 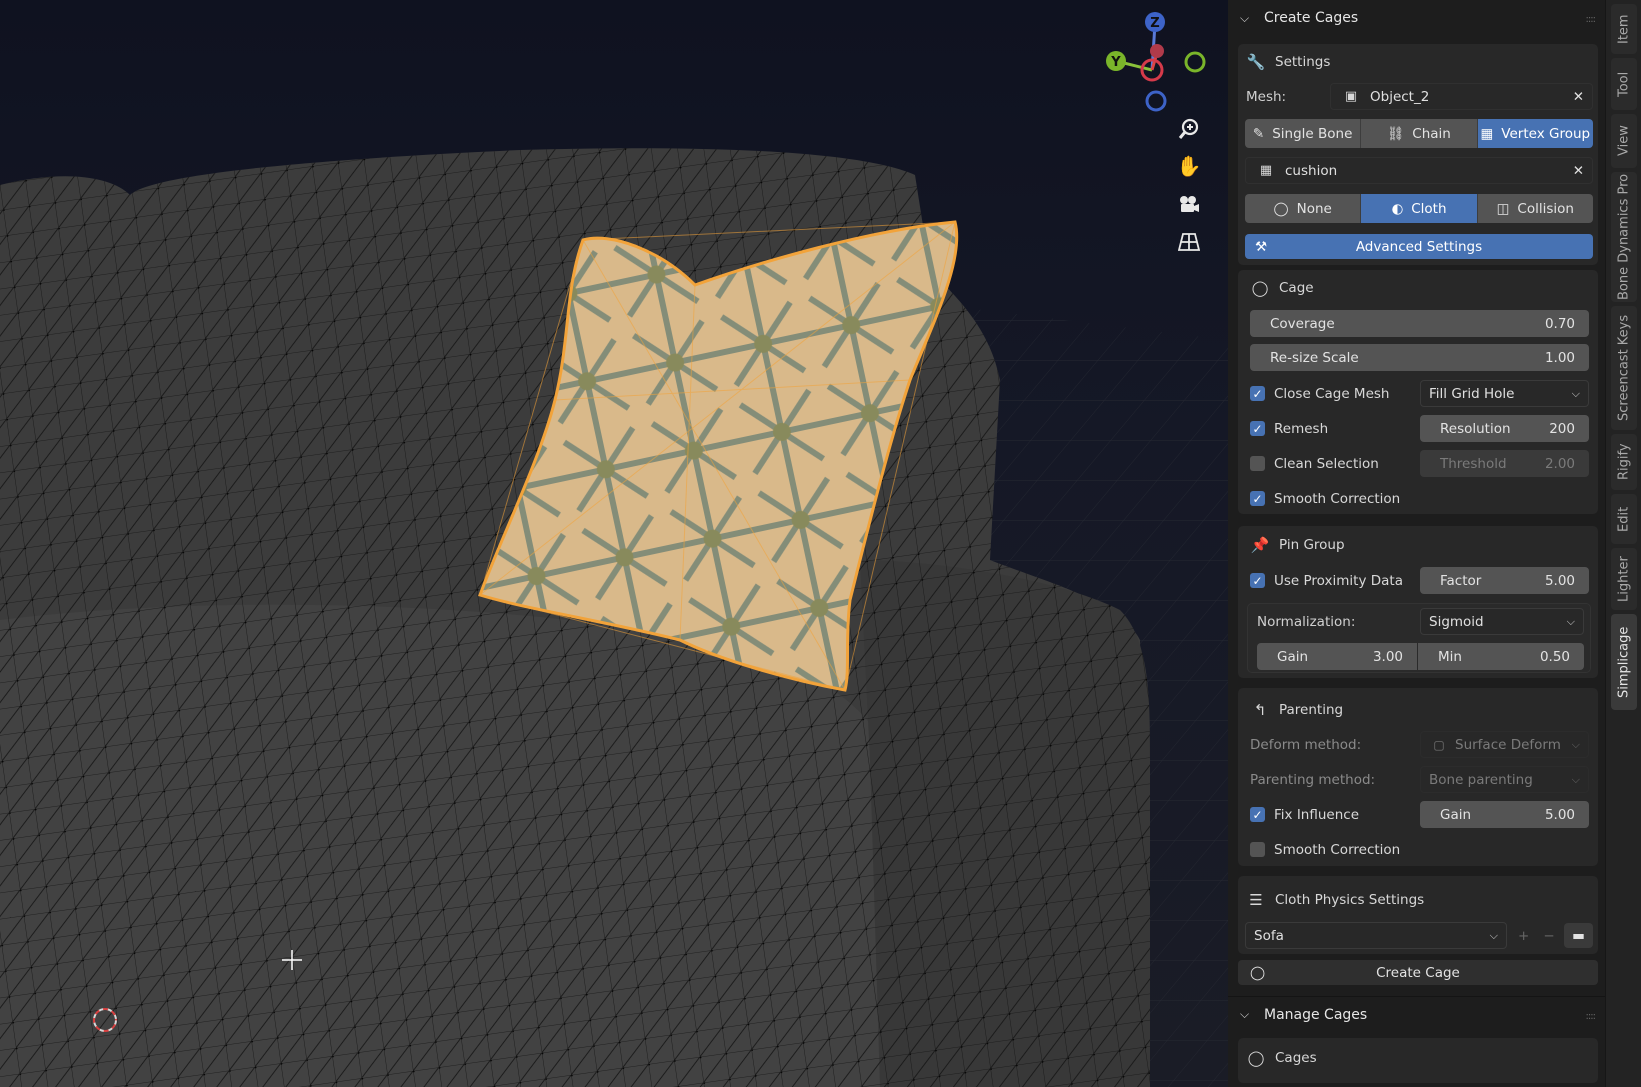 I want to click on list-icon: ☰, so click(x=1256, y=900).